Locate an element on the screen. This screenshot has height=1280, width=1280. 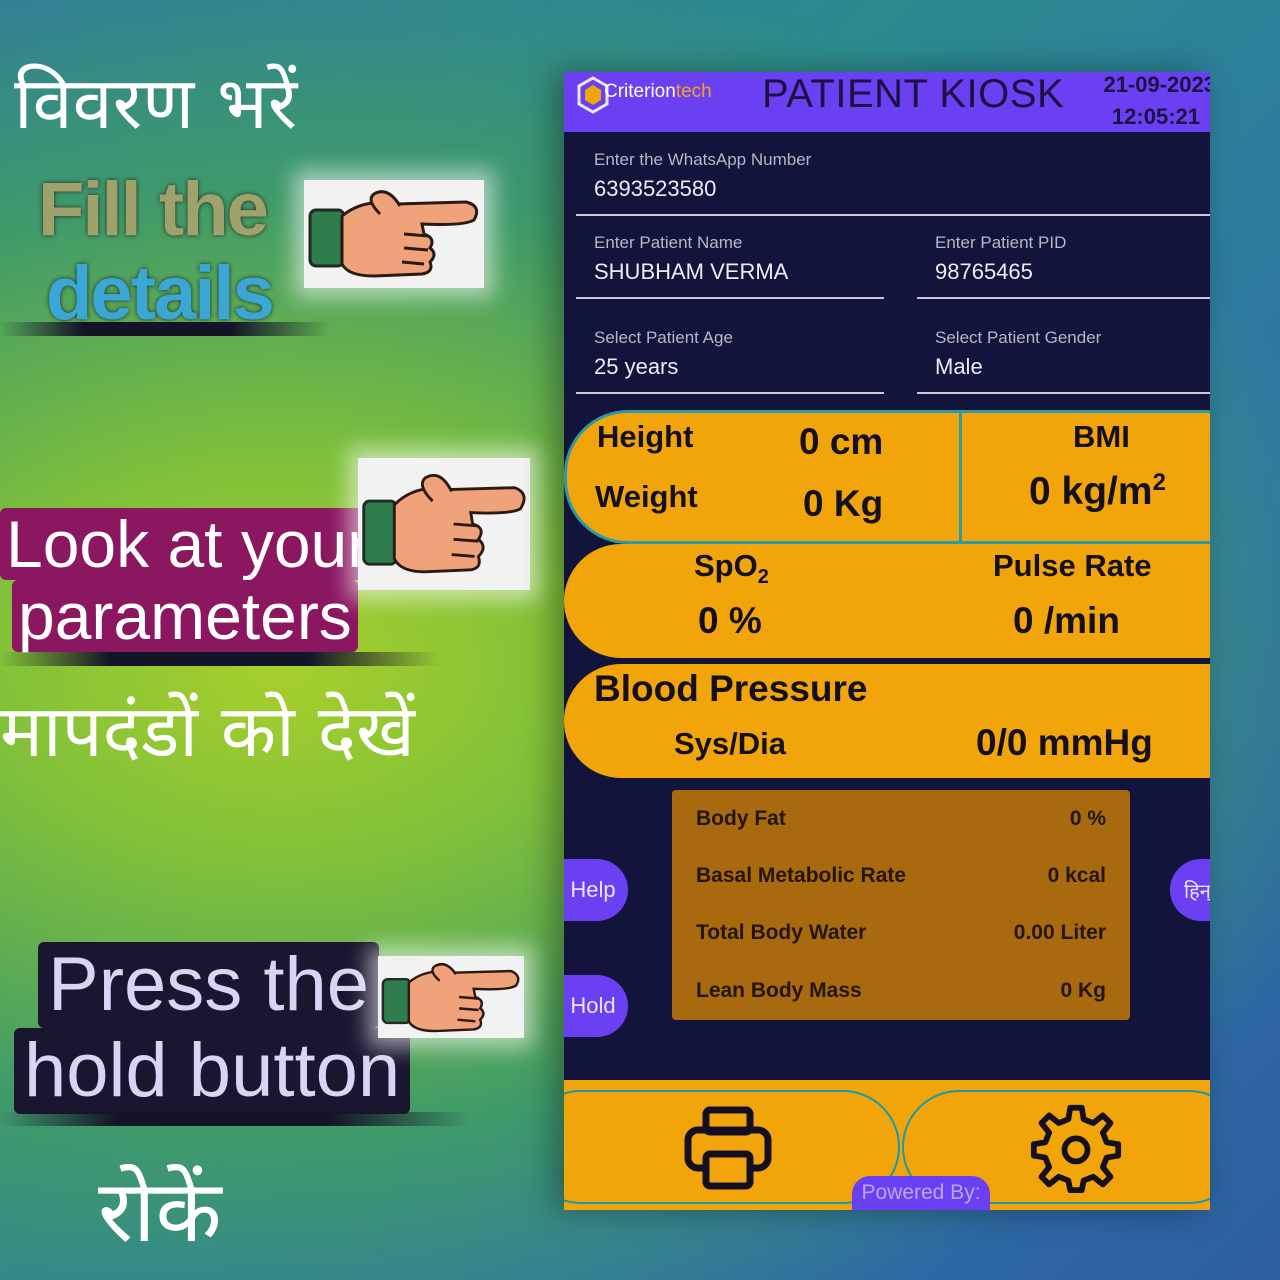
print-button is located at coordinates (732, 1147).